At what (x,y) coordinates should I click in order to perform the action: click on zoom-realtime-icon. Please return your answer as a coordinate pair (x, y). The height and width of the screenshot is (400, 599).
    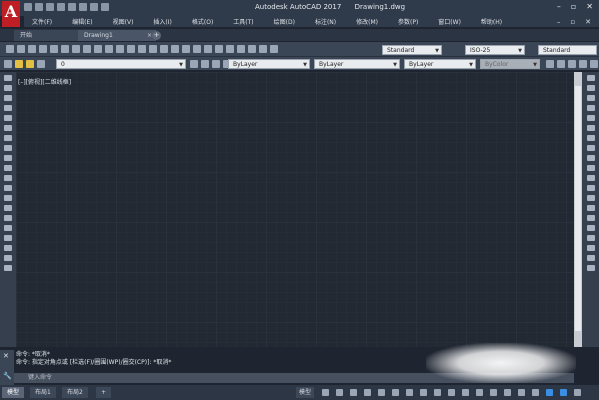
    Looking at the image, I should click on (175, 49).